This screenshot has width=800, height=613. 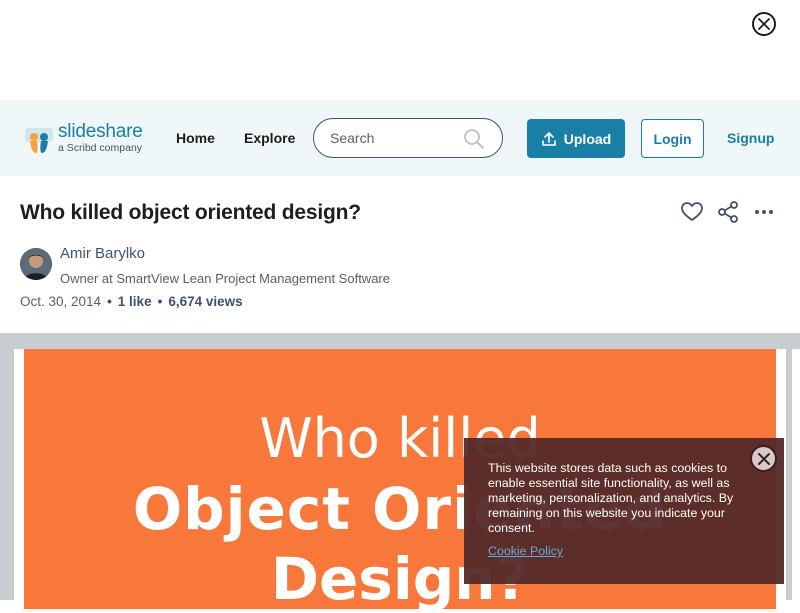 What do you see at coordinates (750, 138) in the screenshot?
I see `signup-link: Signup` at bounding box center [750, 138].